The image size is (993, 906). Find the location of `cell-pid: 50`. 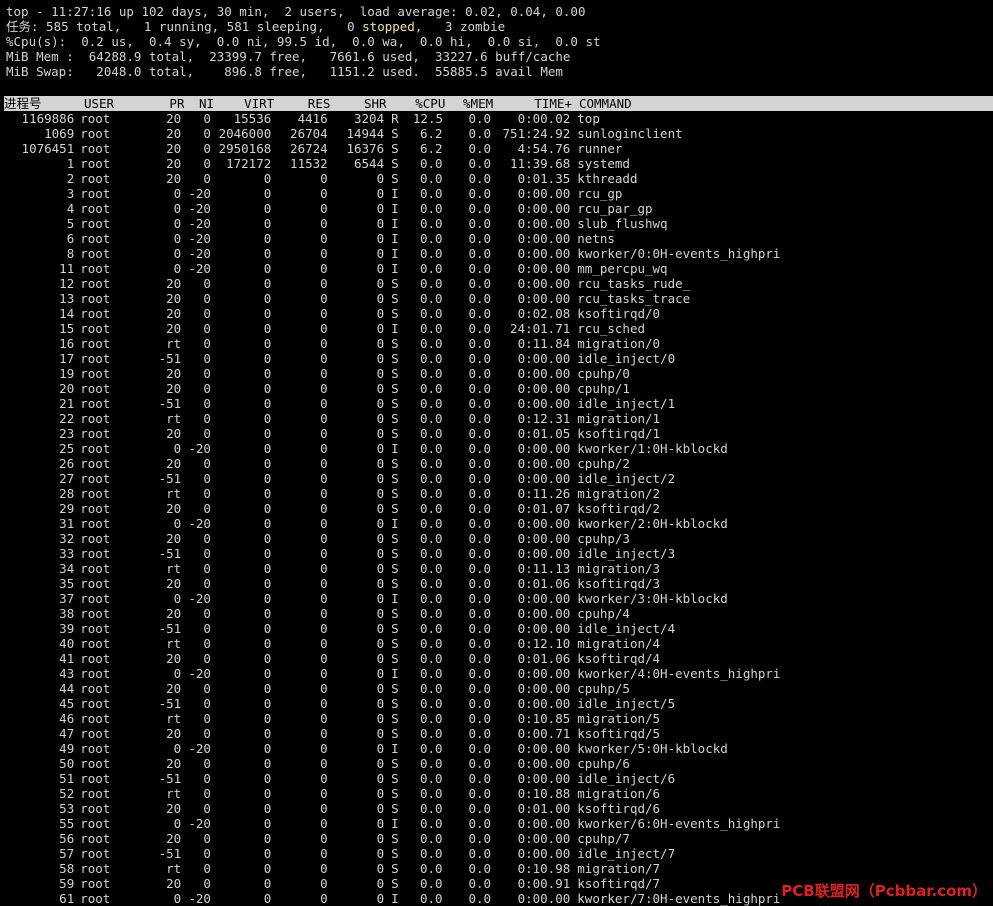

cell-pid: 50 is located at coordinates (67, 763).